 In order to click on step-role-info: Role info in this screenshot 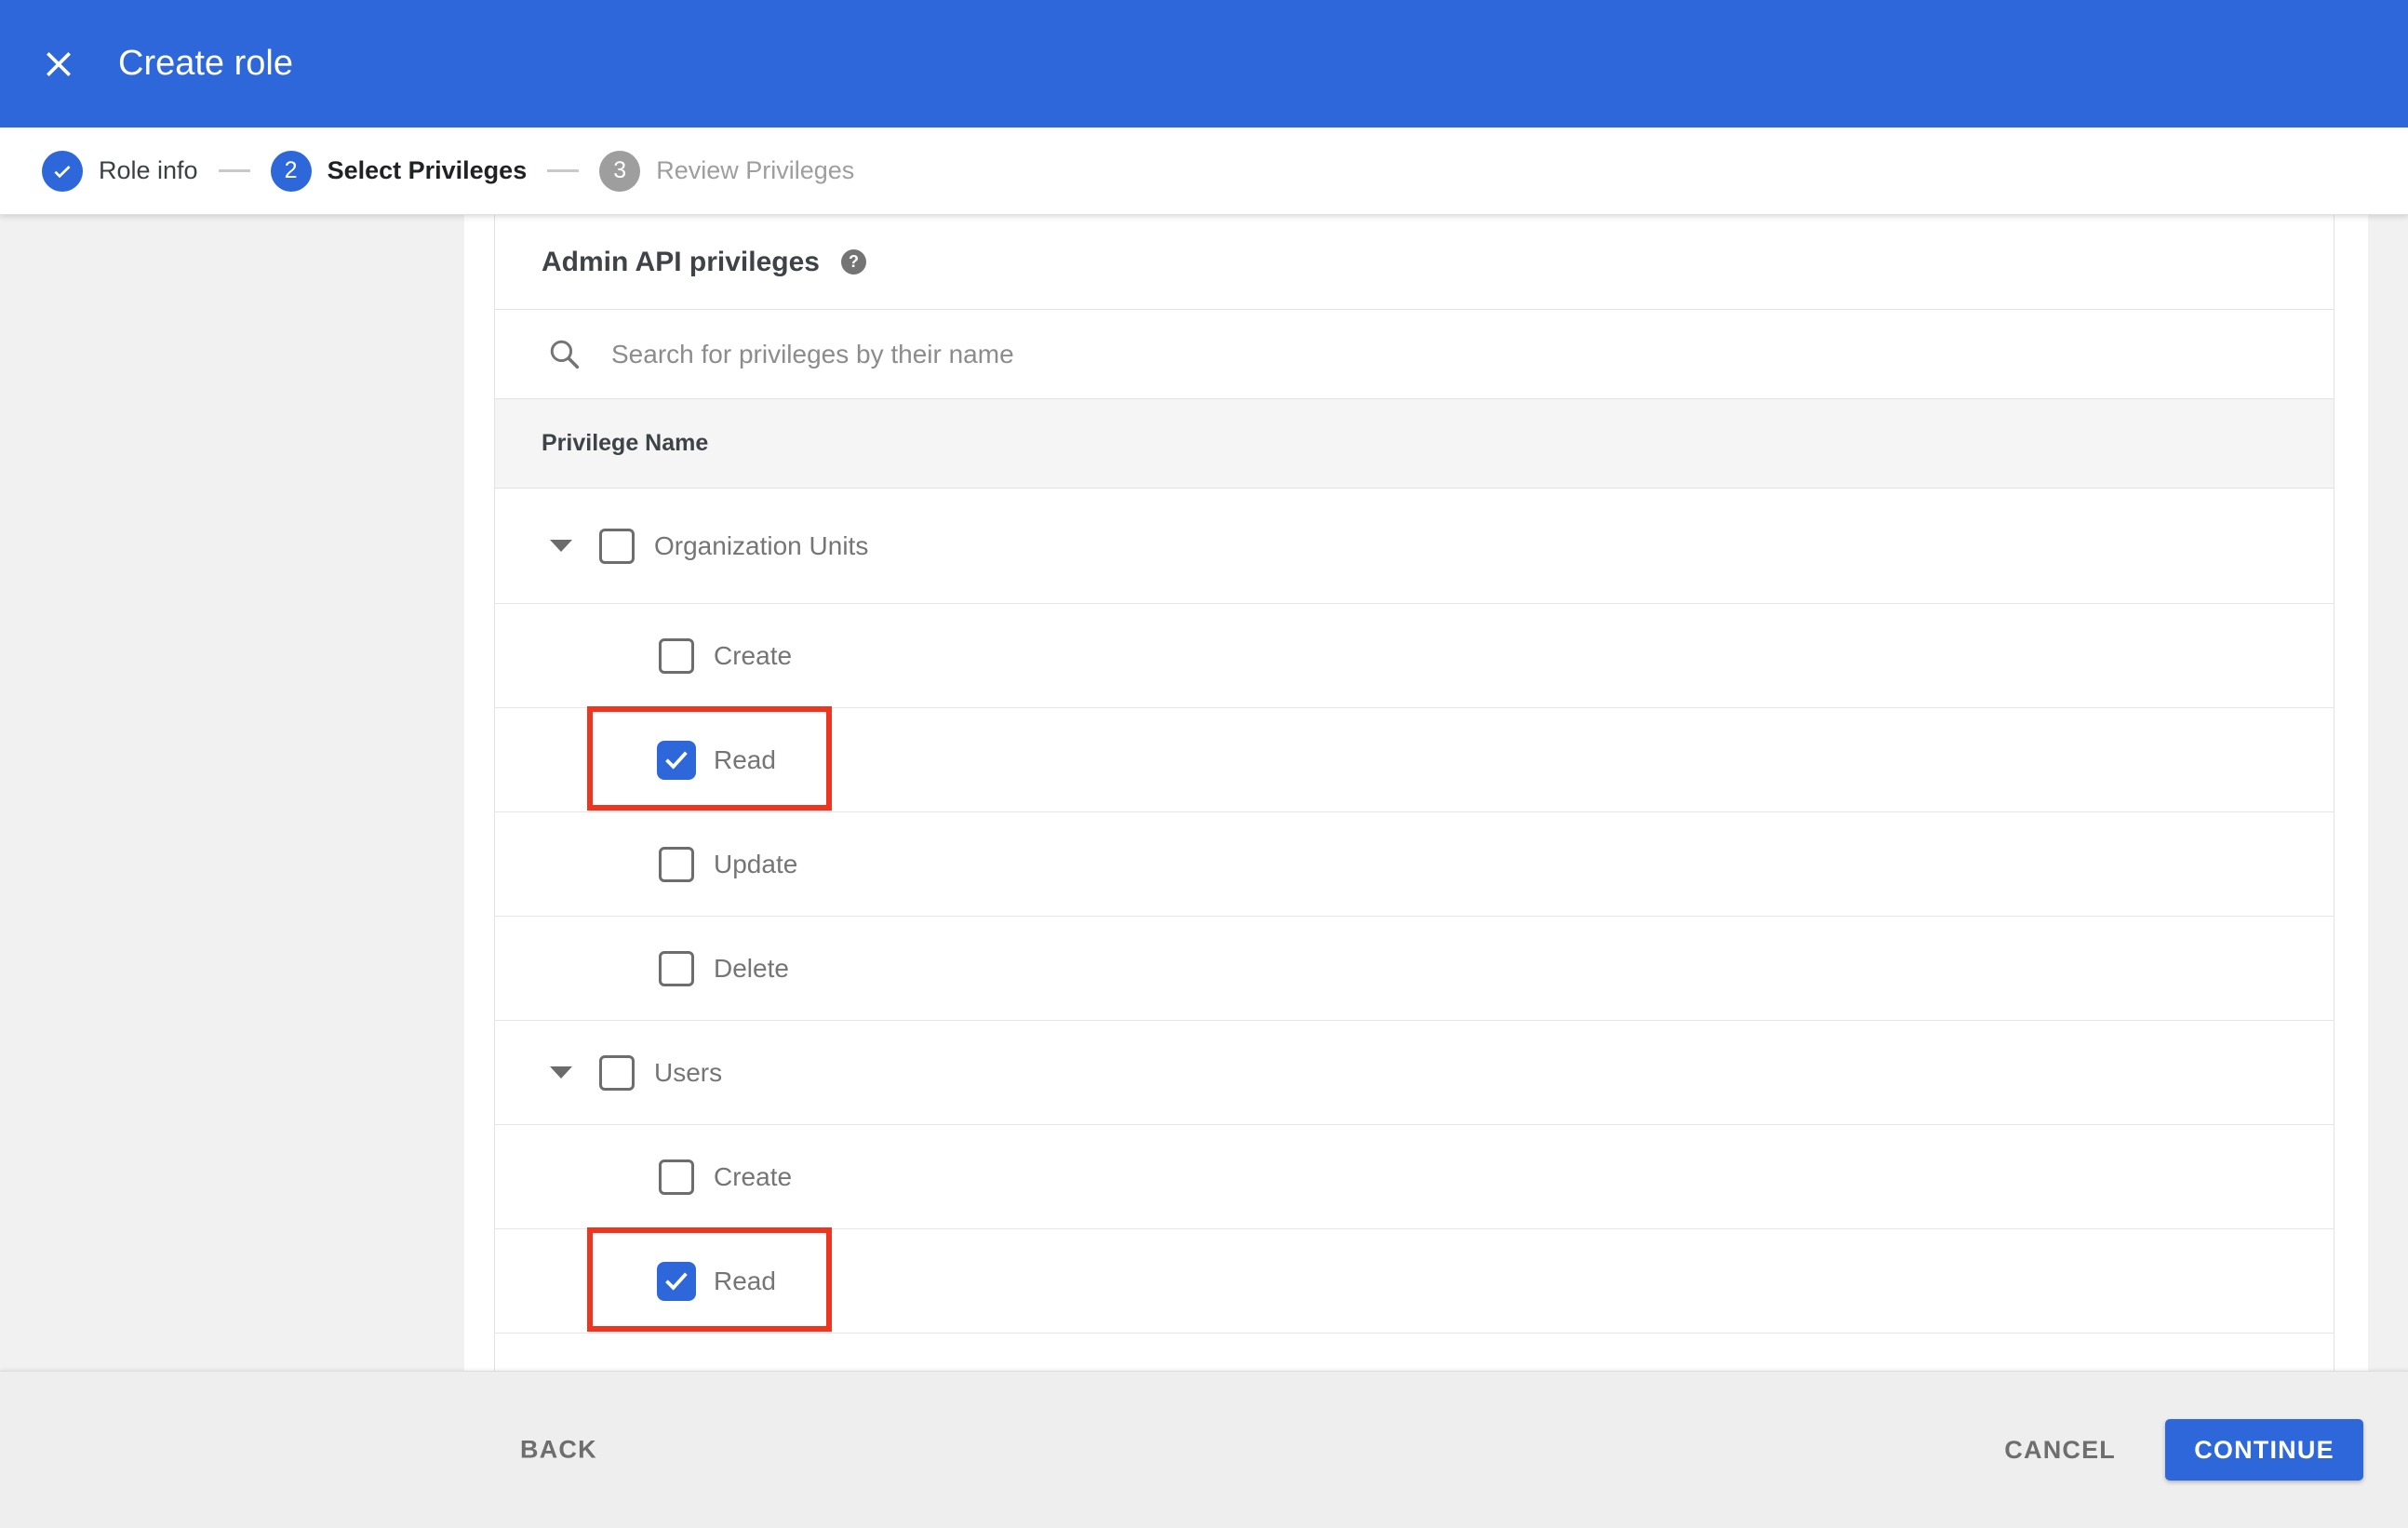, I will do `click(120, 171)`.